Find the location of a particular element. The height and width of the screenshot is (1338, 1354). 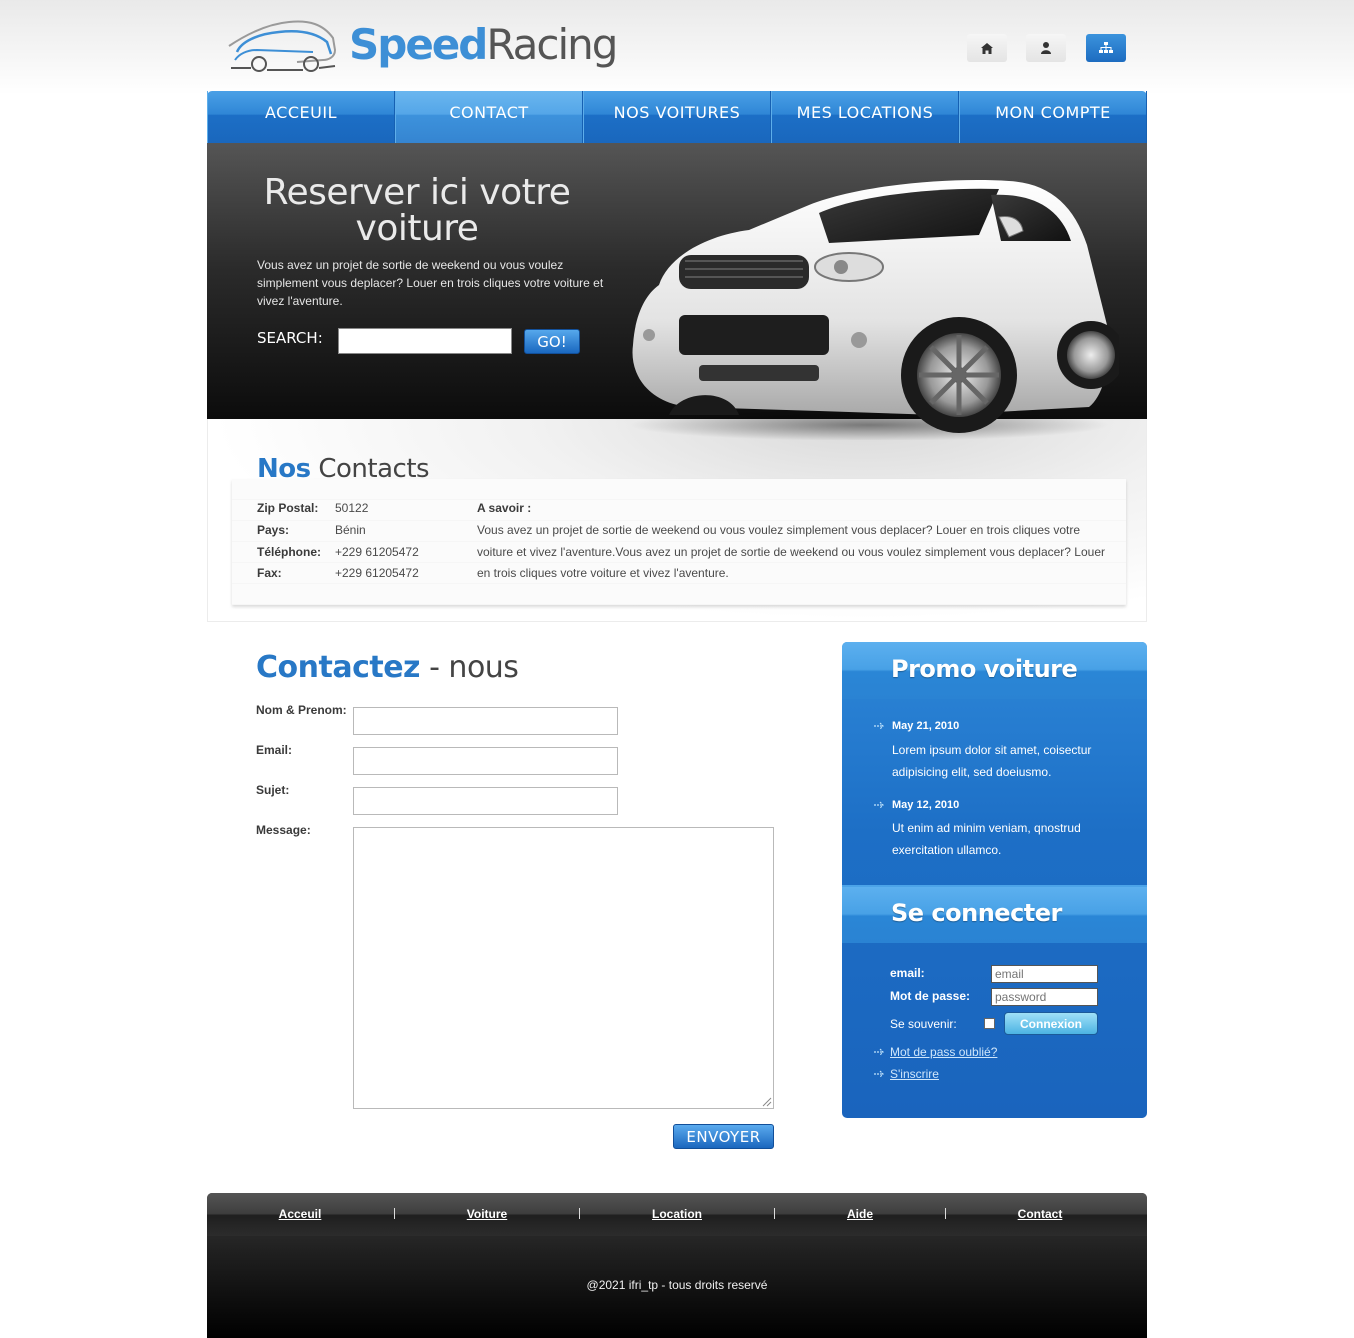

nav-nos-voitures: NOS VOITURES is located at coordinates (677, 117).